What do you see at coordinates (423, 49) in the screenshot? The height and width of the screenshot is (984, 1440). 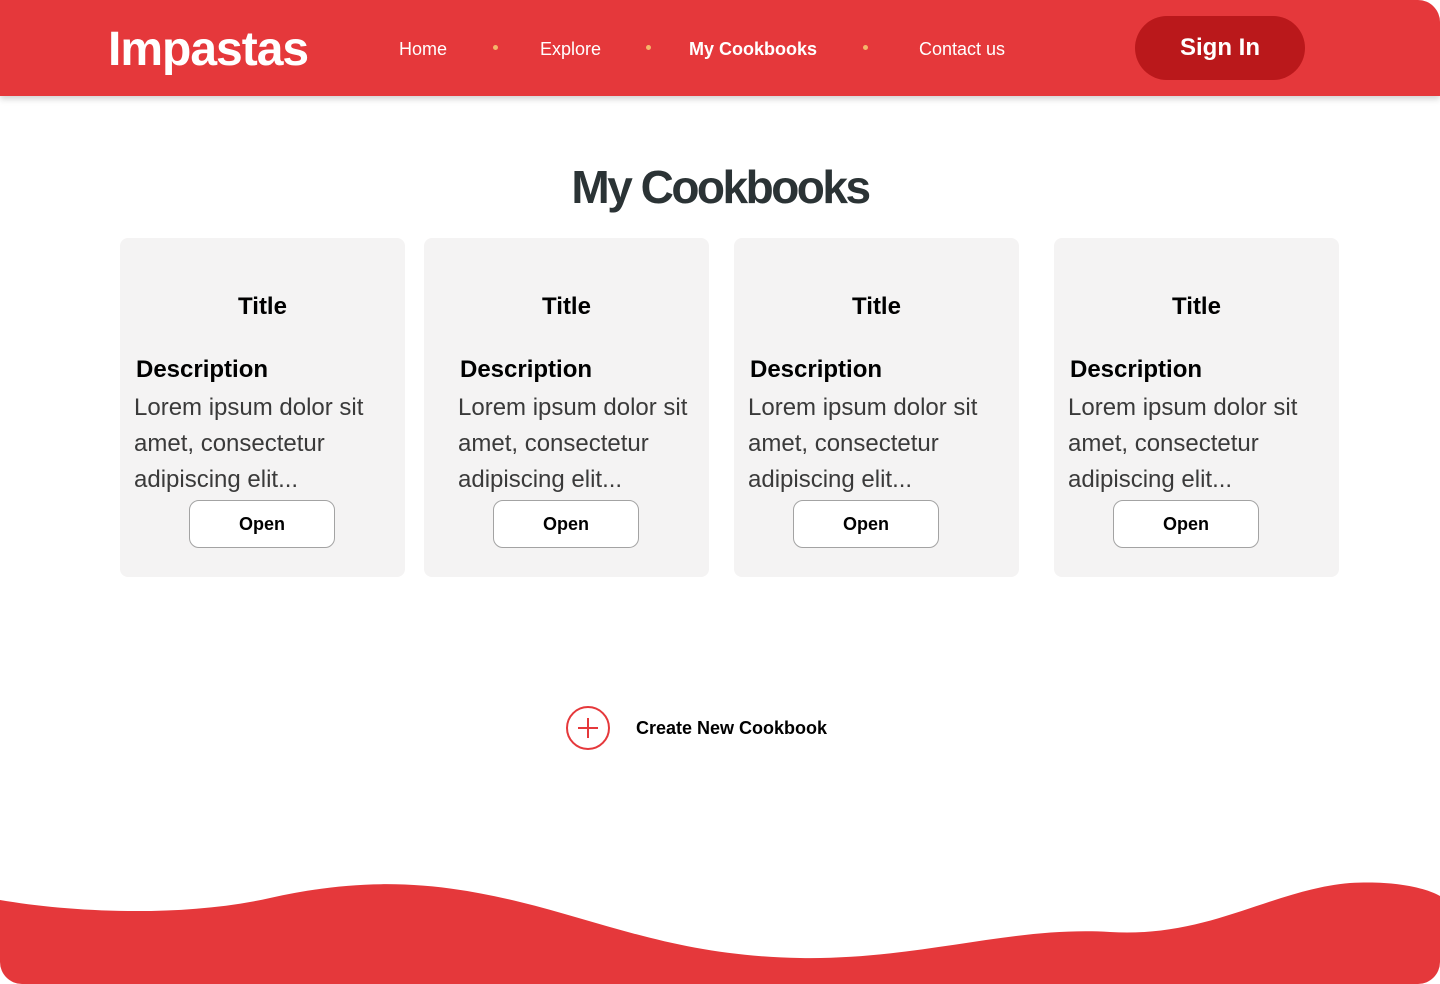 I see `nav-home: Home` at bounding box center [423, 49].